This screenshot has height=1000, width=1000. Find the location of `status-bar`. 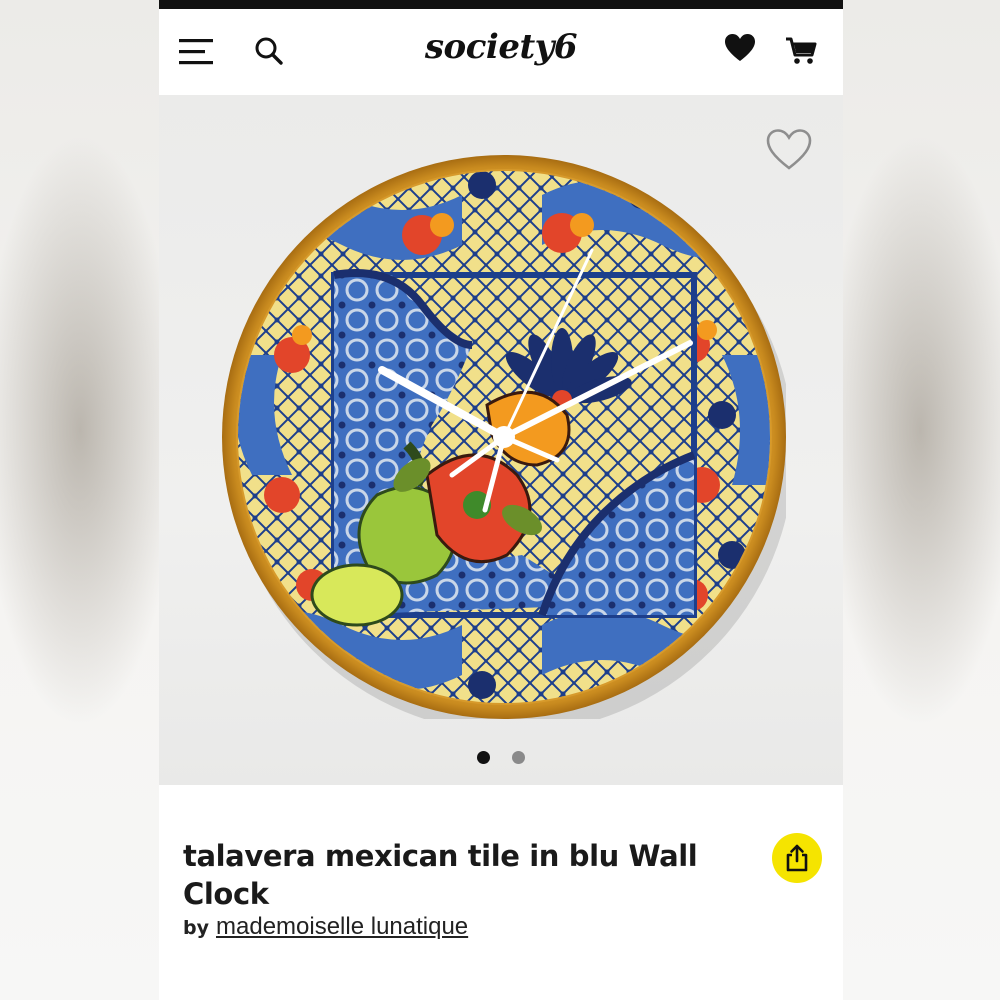

status-bar is located at coordinates (501, 4).